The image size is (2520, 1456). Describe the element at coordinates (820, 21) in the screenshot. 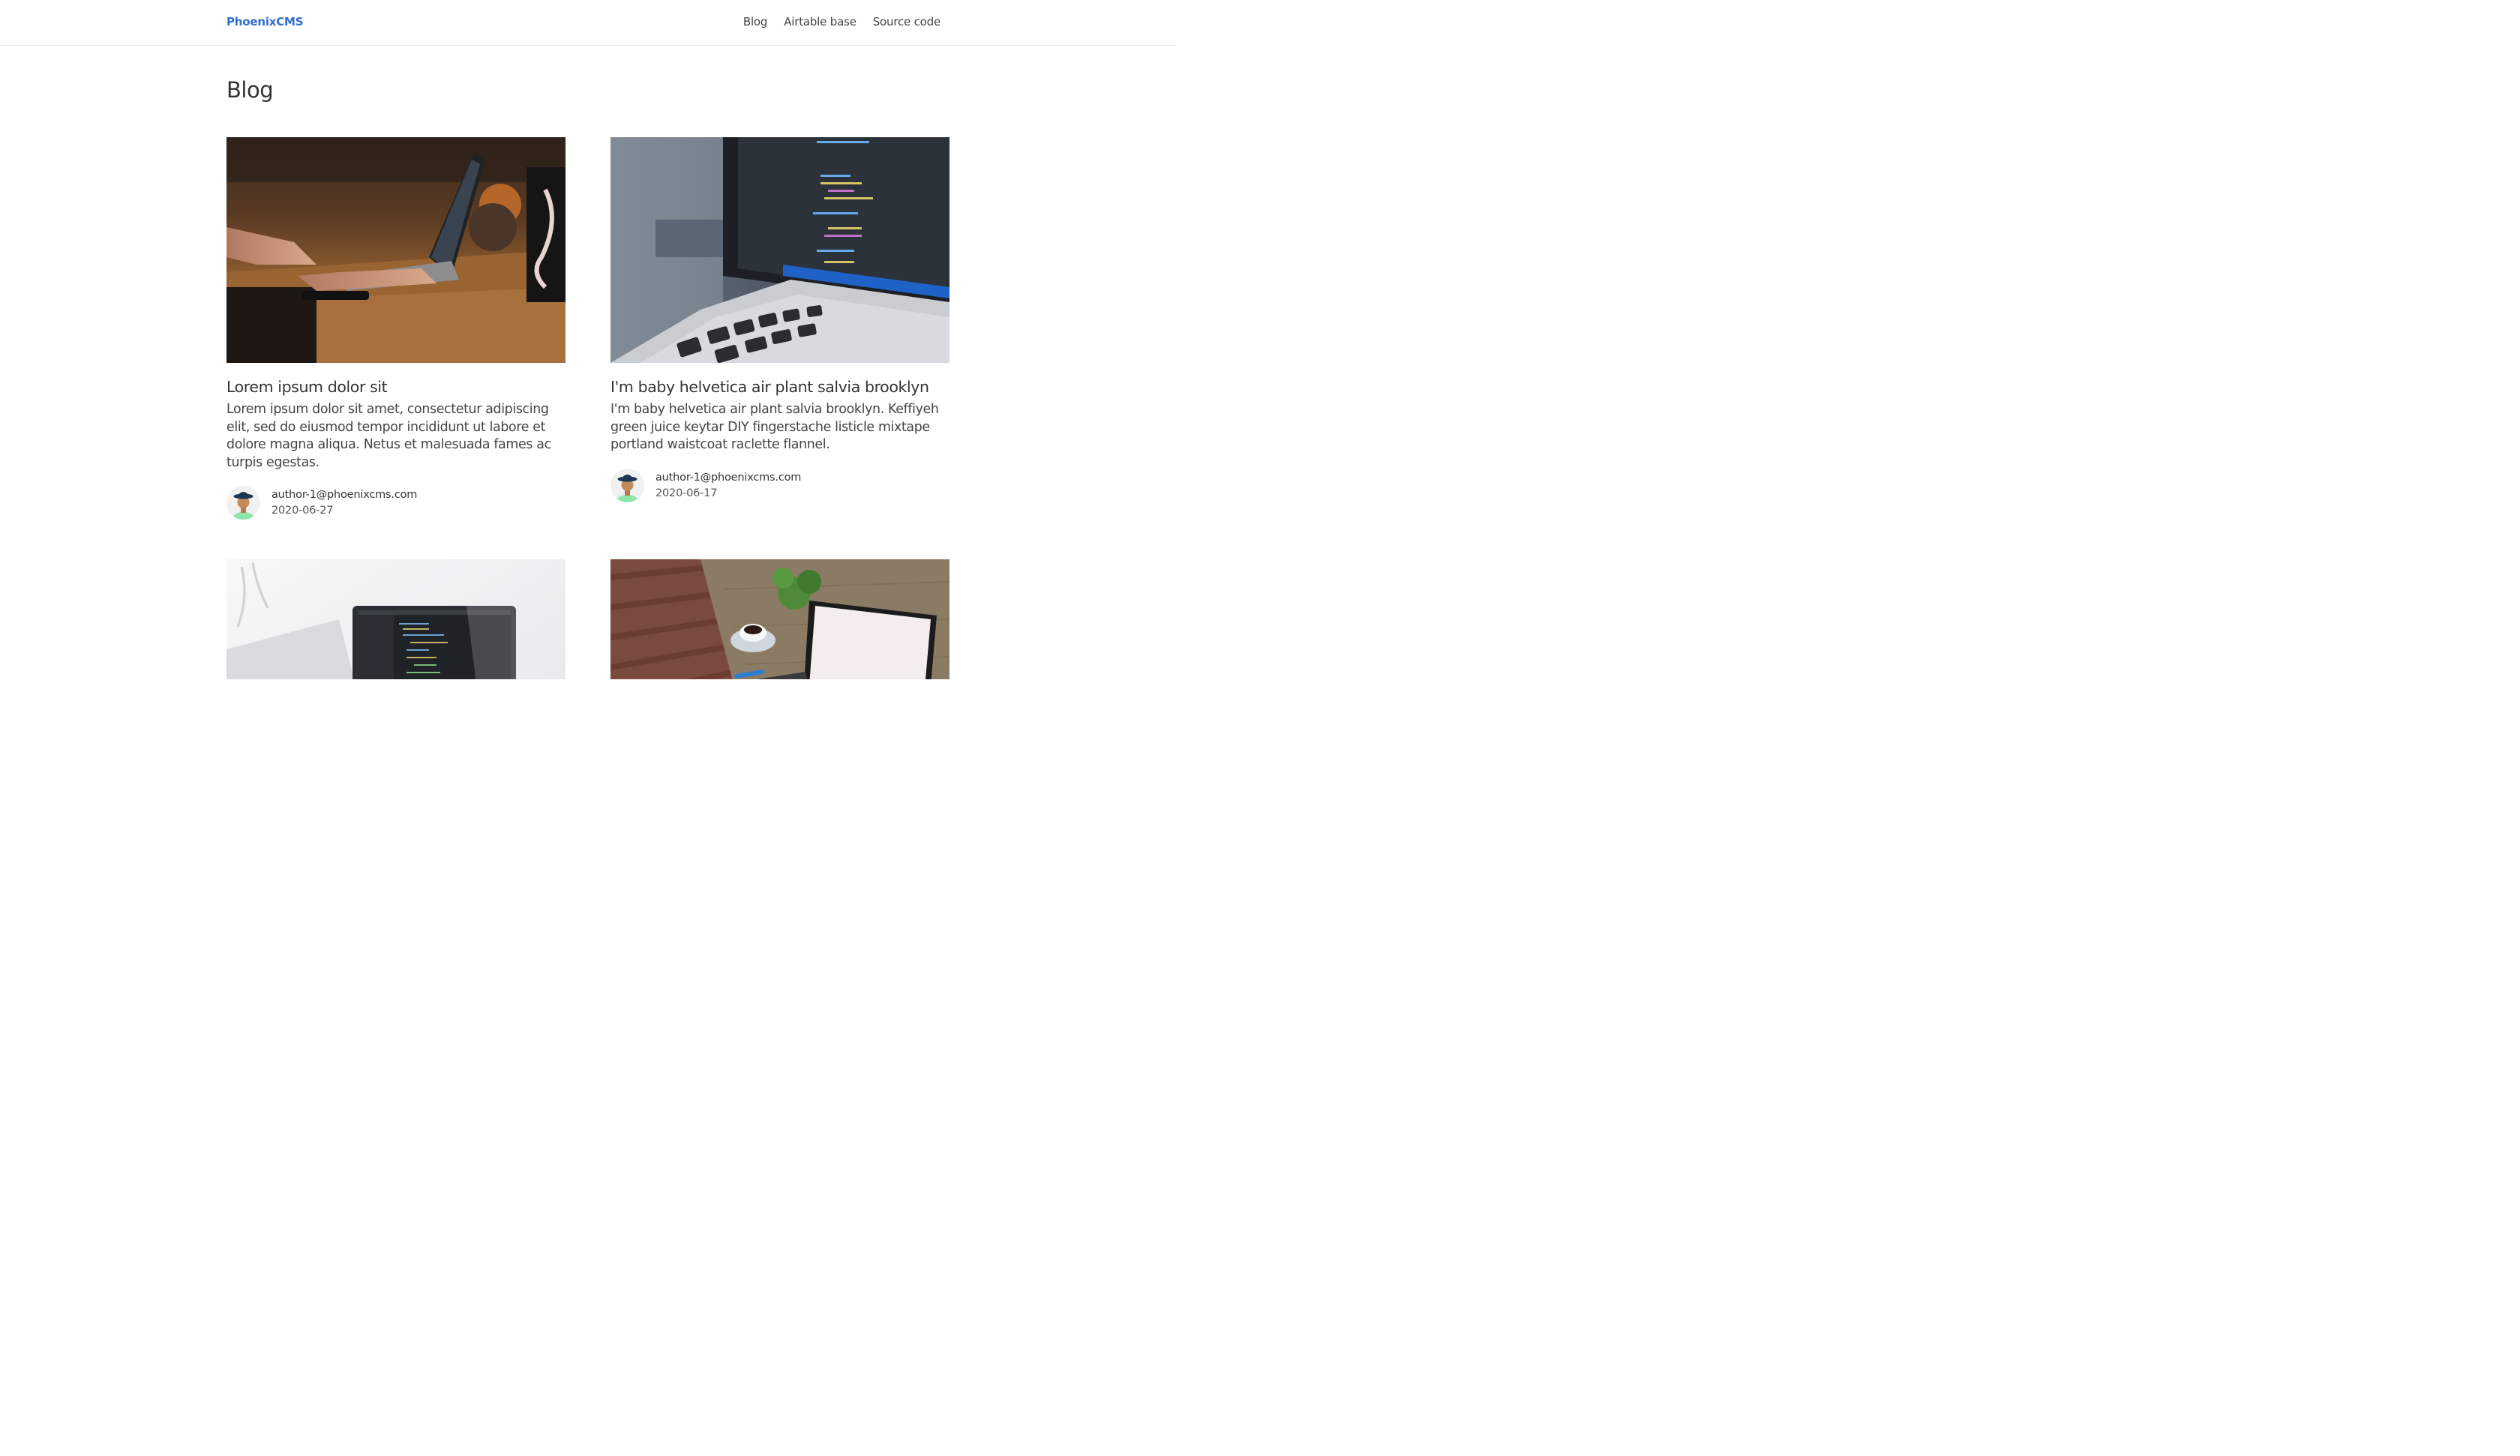

I see `nav-link-airtable-base: Airtable base` at that location.